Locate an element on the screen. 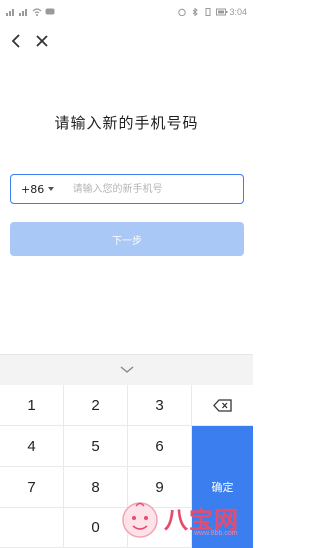 The image size is (320, 548). top-nav is located at coordinates (126, 41).